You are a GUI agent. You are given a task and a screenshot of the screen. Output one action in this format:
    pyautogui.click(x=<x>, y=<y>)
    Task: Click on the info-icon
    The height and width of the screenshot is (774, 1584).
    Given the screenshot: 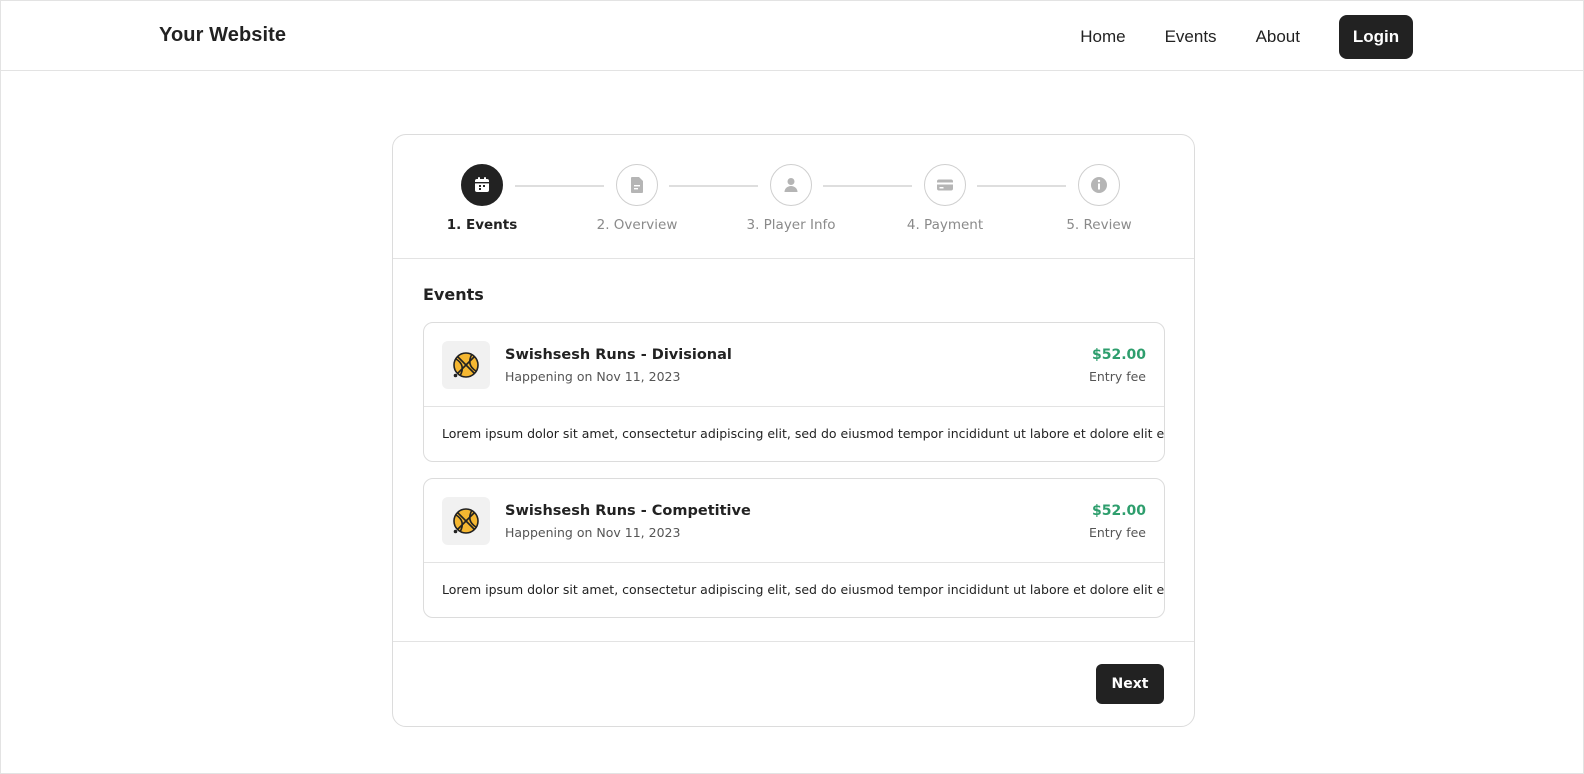 What is the action you would take?
    pyautogui.click(x=1099, y=185)
    